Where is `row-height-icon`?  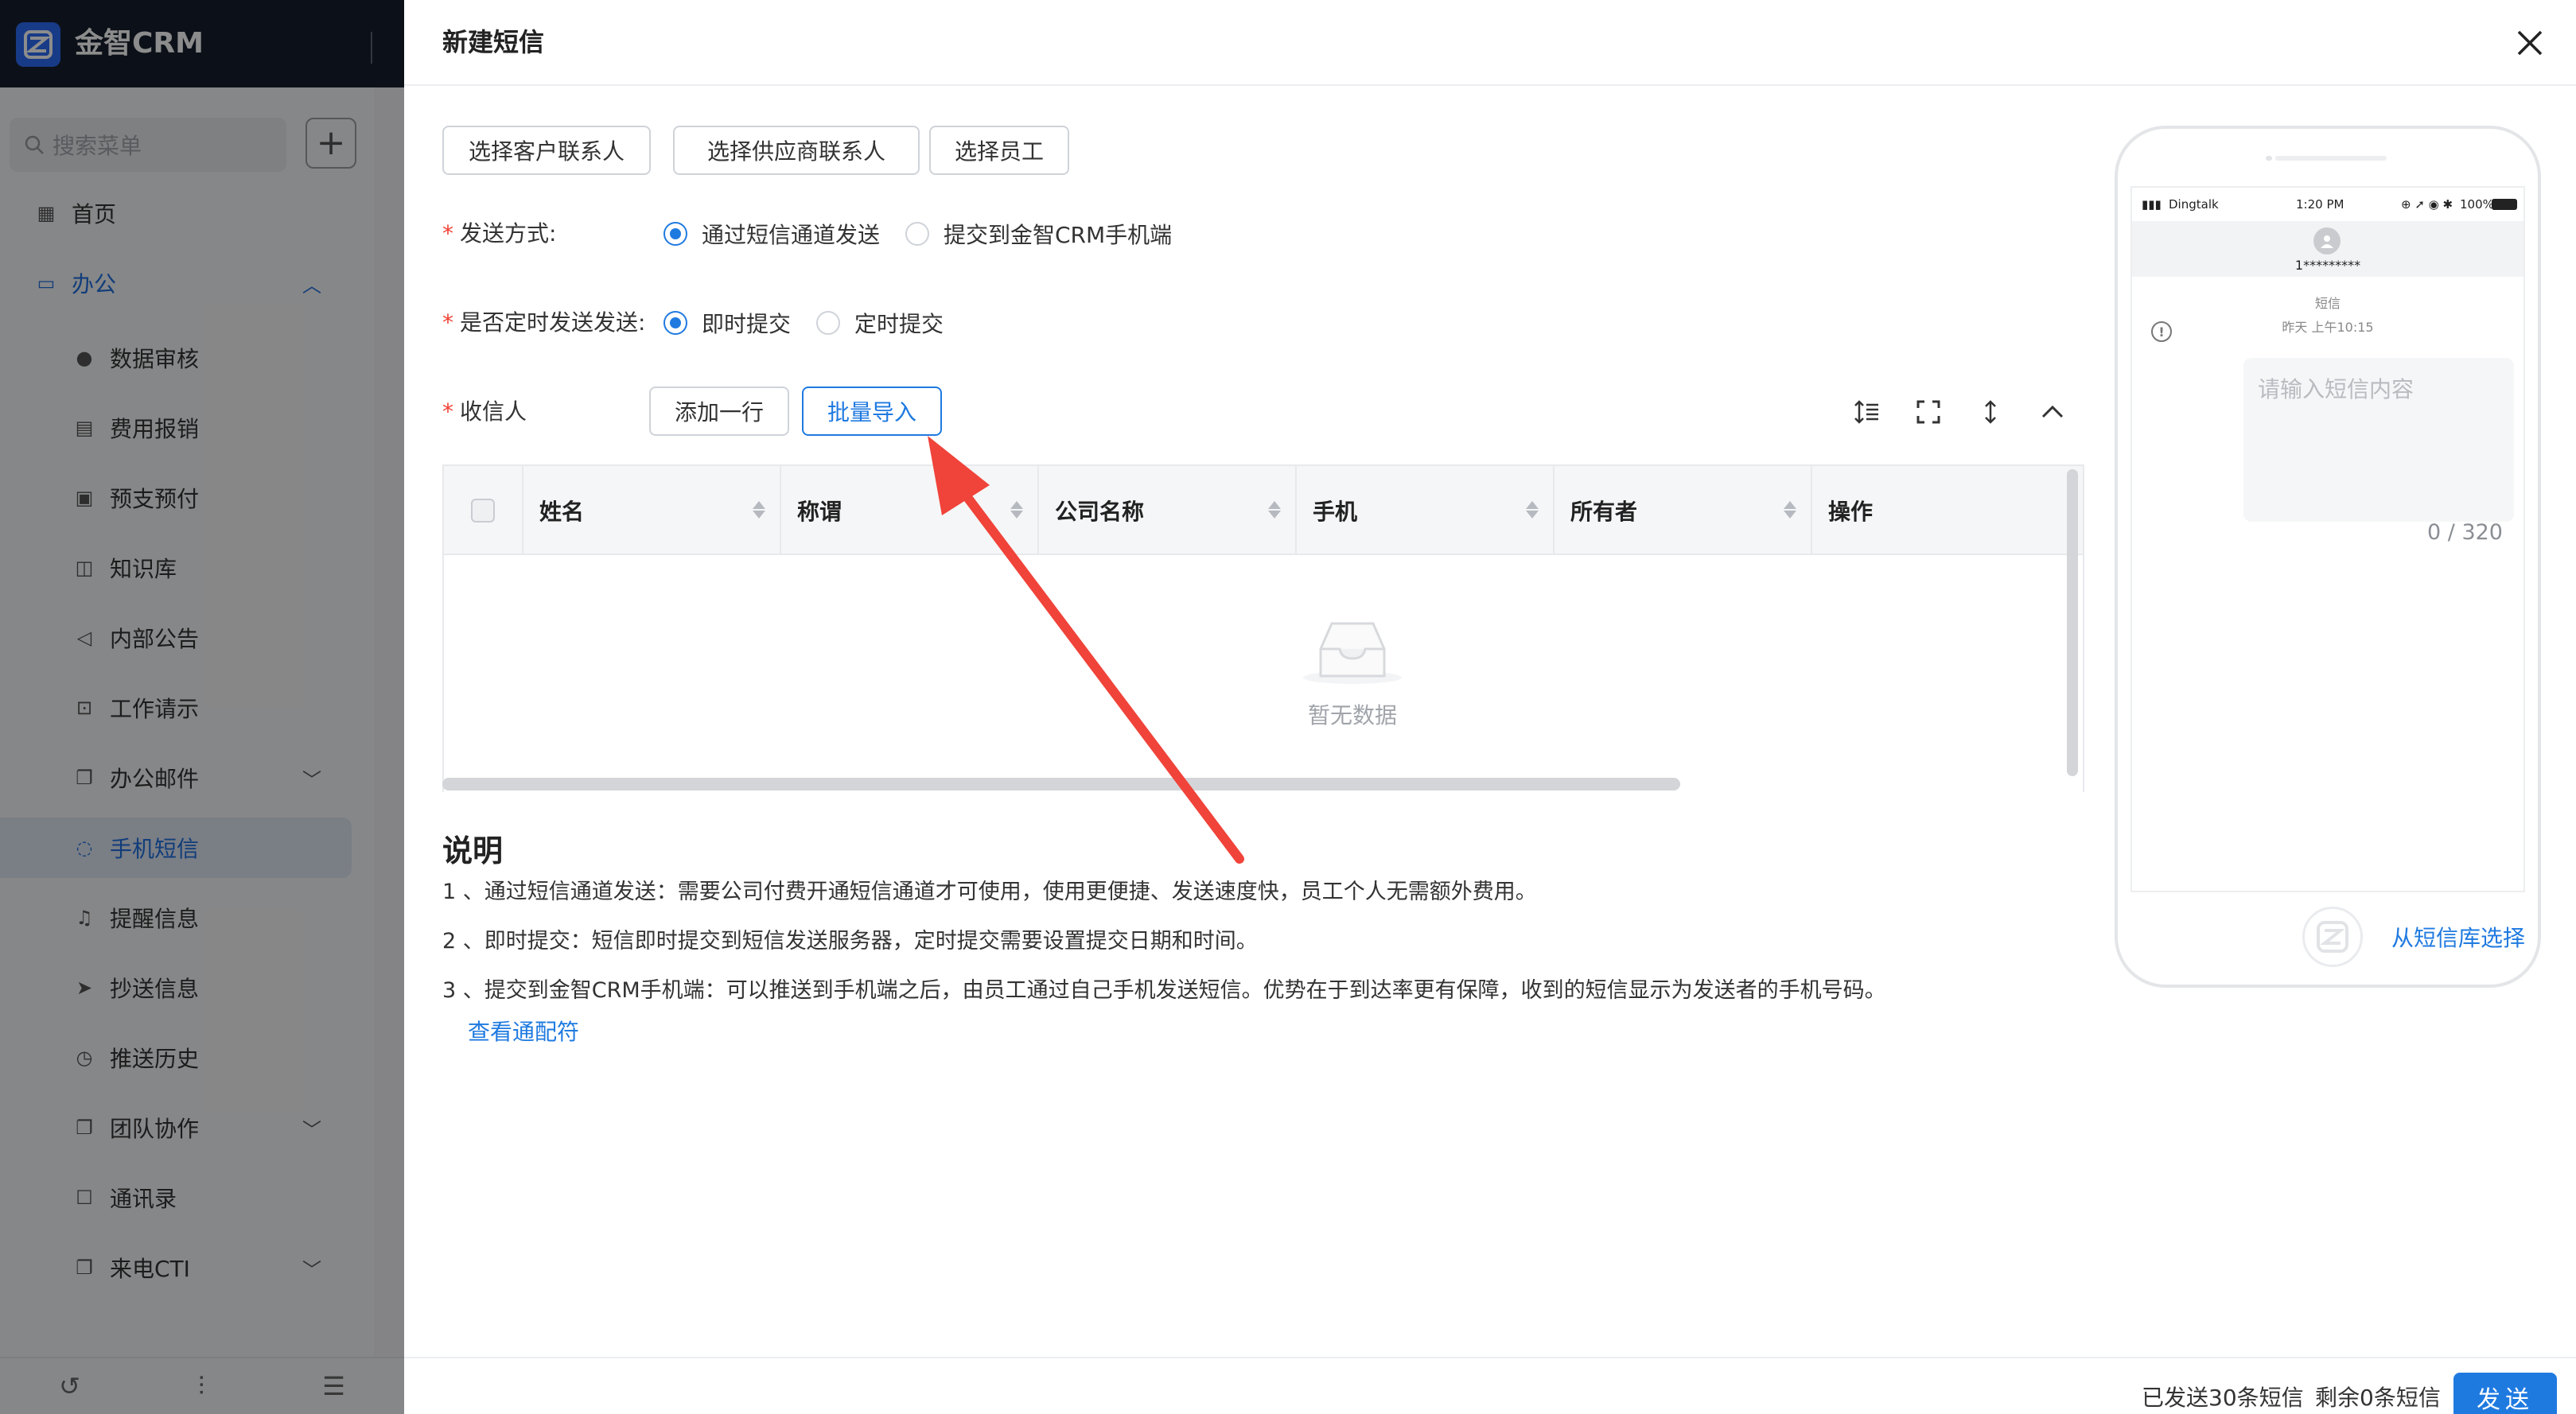 row-height-icon is located at coordinates (1867, 411).